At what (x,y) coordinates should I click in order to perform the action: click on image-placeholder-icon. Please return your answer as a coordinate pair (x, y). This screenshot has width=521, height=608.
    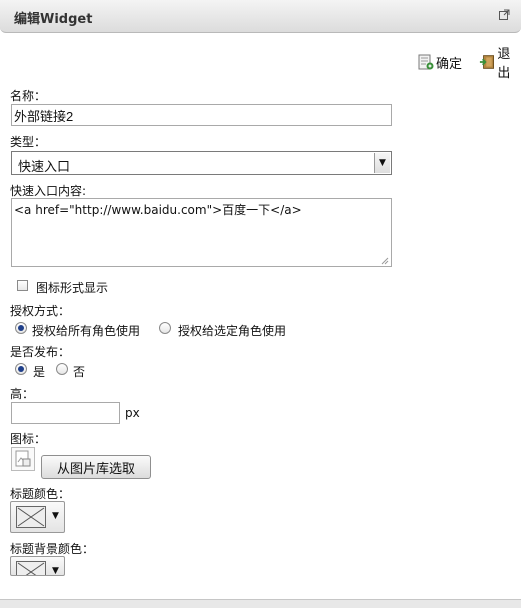
    Looking at the image, I should click on (23, 458).